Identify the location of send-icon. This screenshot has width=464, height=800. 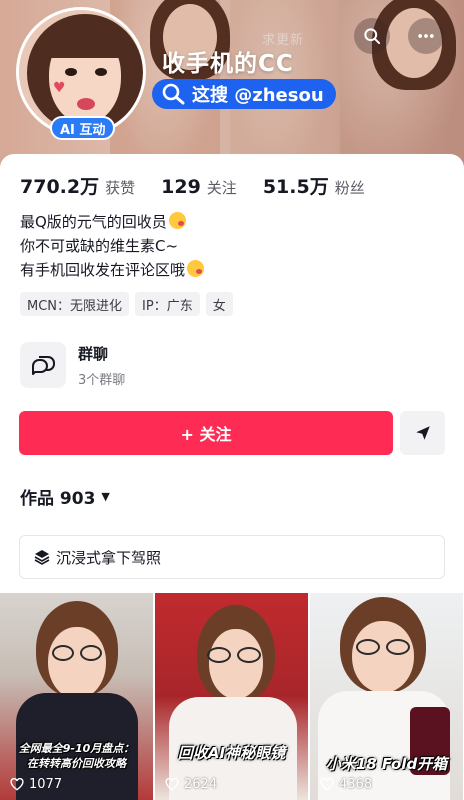
(422, 433).